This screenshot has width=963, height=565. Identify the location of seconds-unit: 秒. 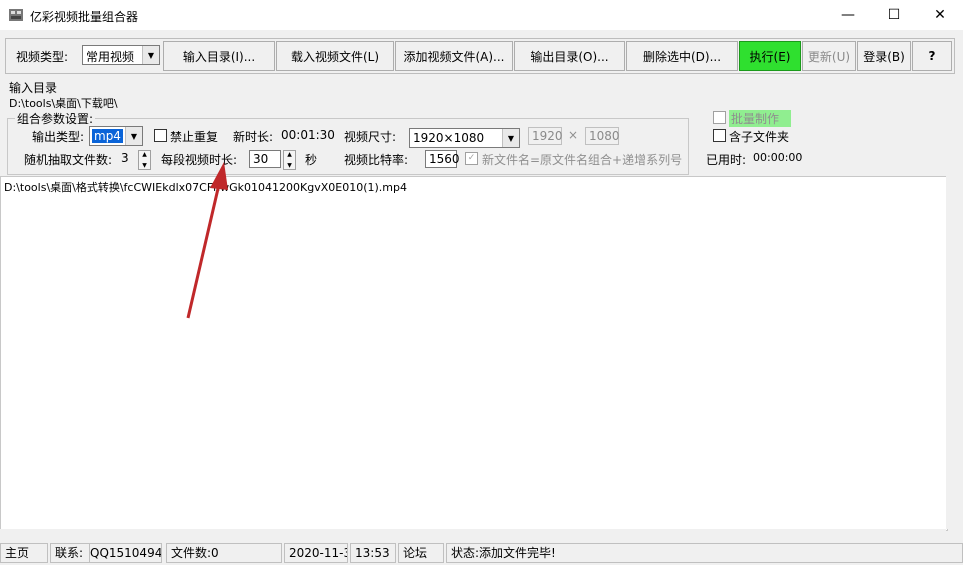
(311, 160).